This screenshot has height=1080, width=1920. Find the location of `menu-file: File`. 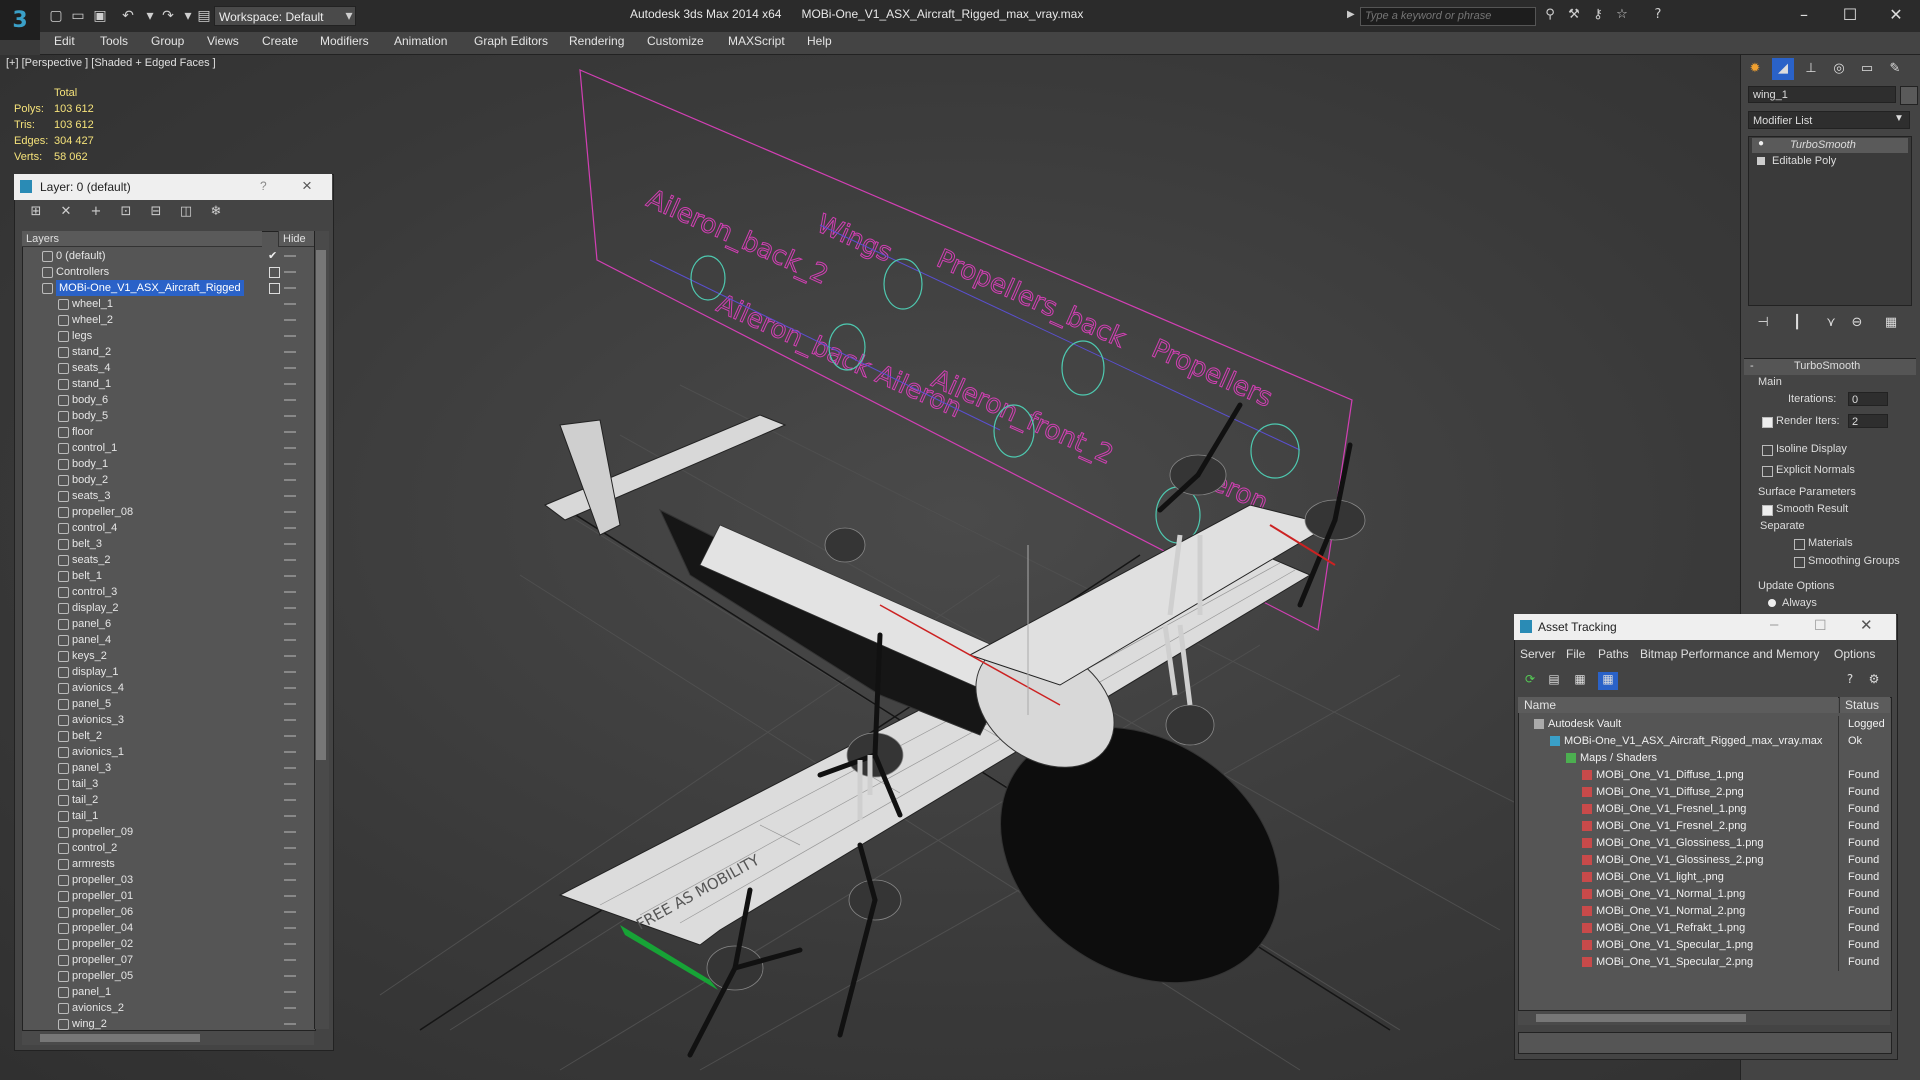

menu-file: File is located at coordinates (1575, 654).